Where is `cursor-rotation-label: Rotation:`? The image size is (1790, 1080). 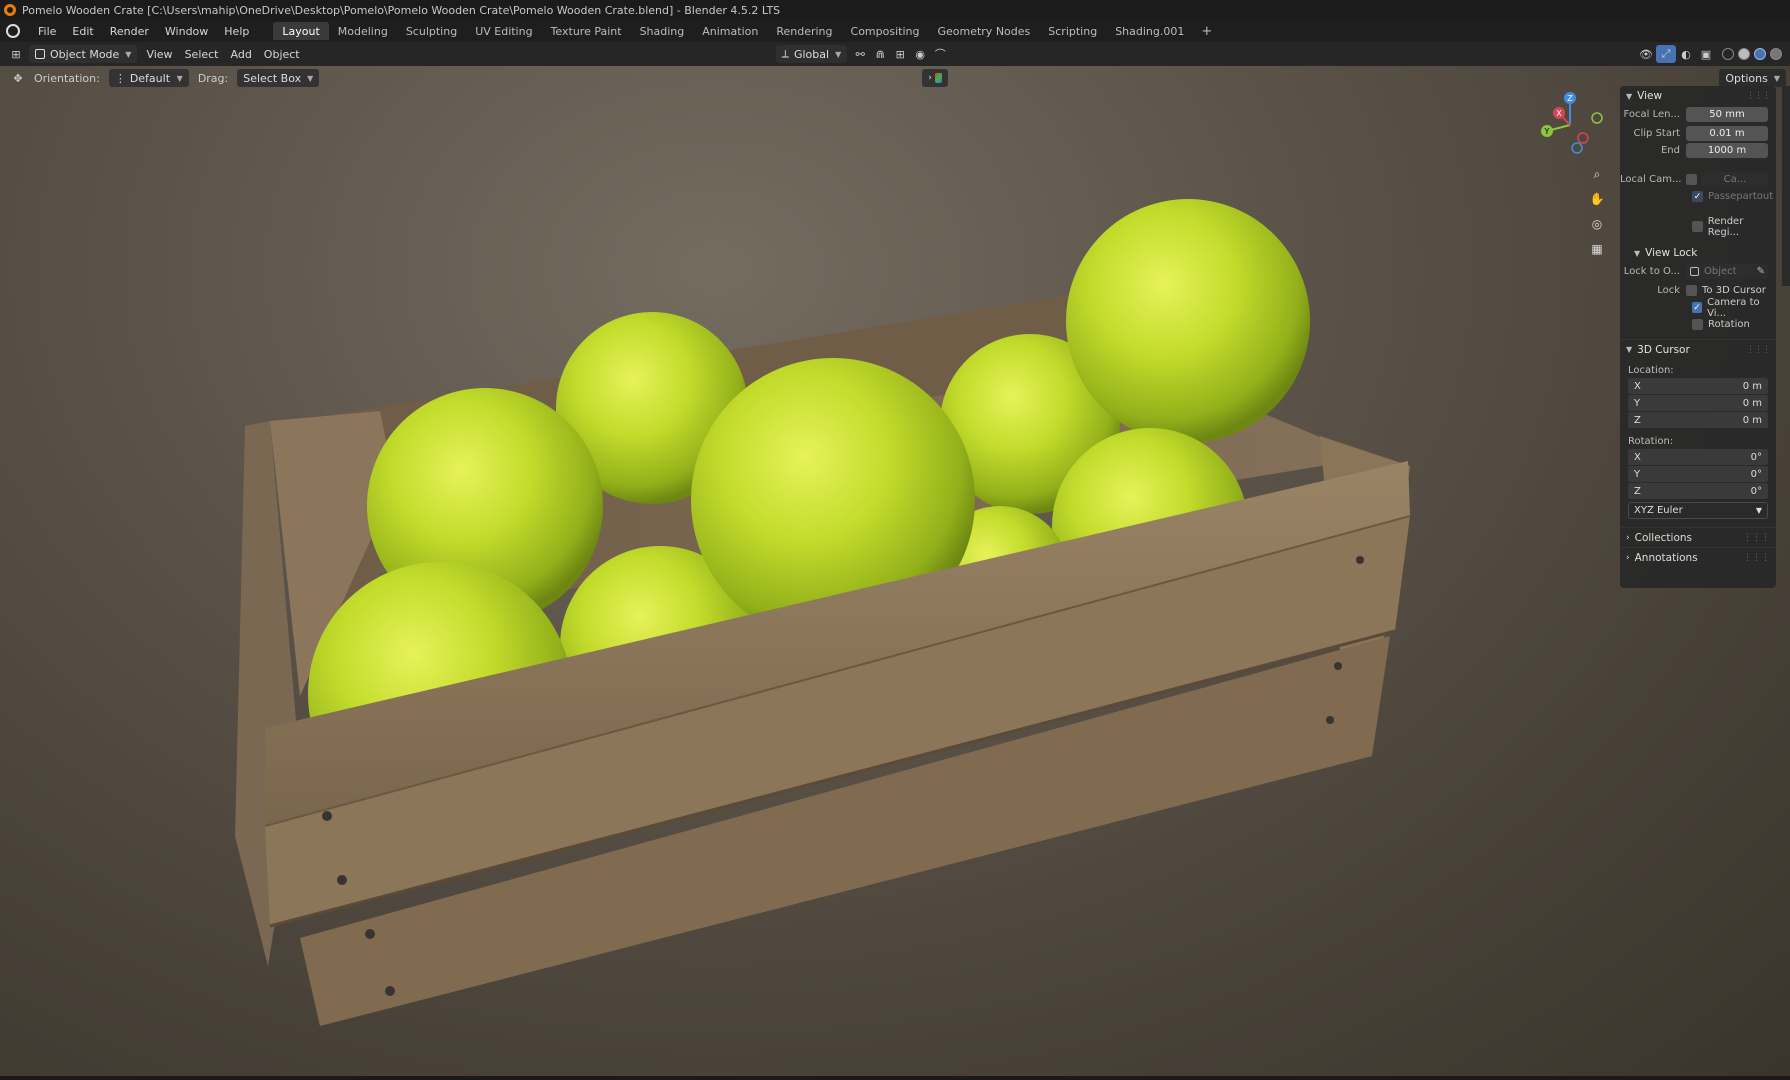 cursor-rotation-label: Rotation: is located at coordinates (1651, 441).